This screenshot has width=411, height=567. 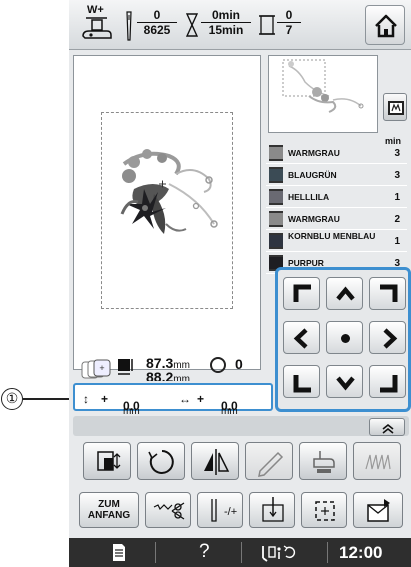 I want to click on thread-row: WARMGRAU 2, so click(x=336, y=219).